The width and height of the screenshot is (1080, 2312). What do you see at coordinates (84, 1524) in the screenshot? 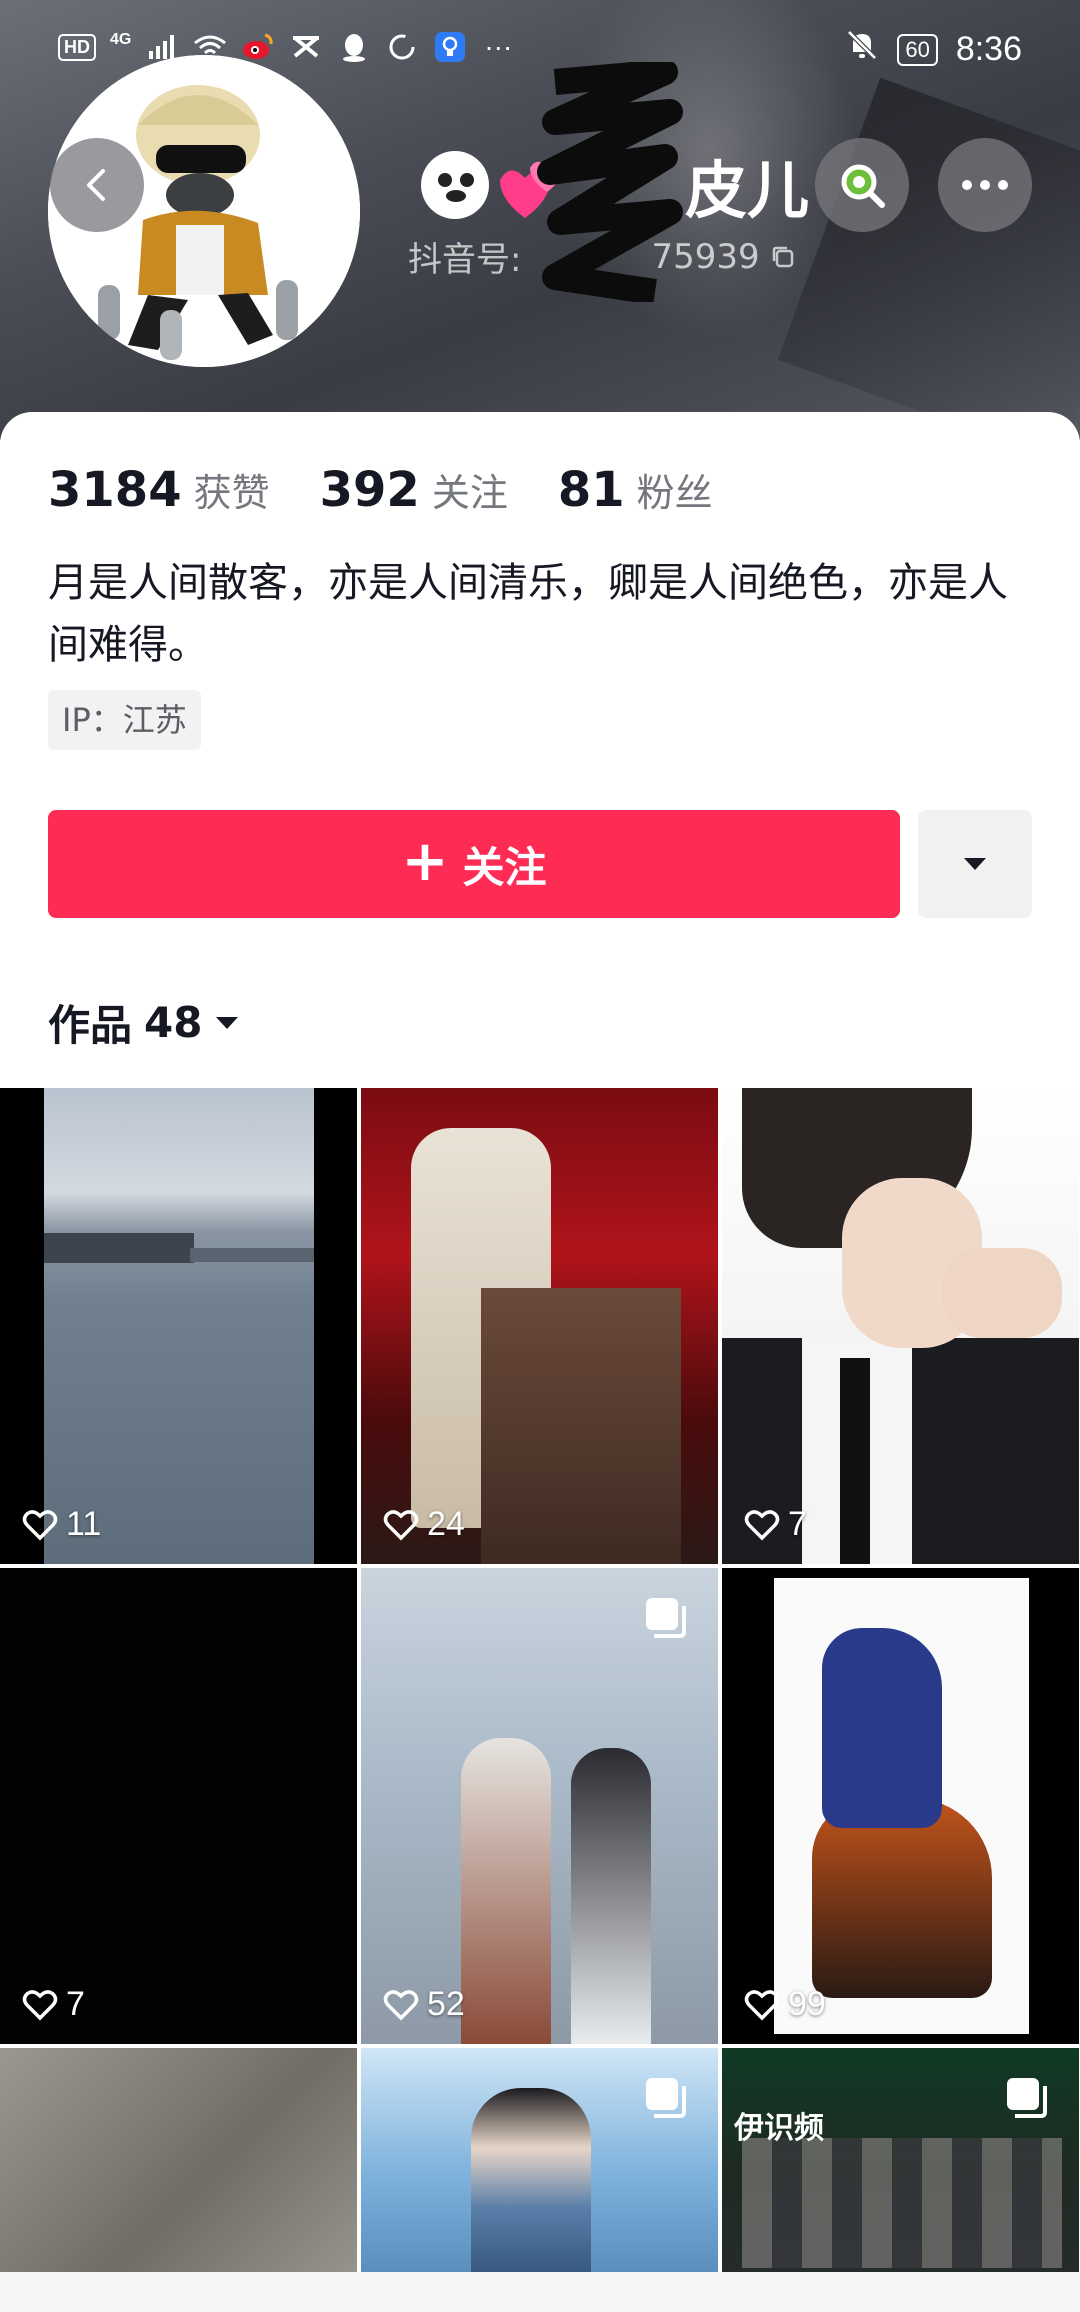
I see `like-count-value: 11` at bounding box center [84, 1524].